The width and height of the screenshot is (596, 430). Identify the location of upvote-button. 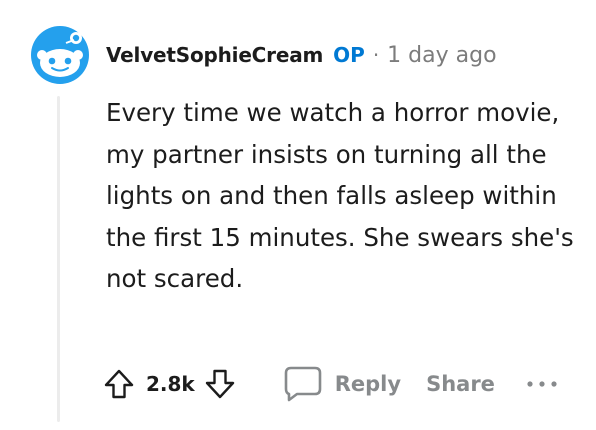
(119, 384).